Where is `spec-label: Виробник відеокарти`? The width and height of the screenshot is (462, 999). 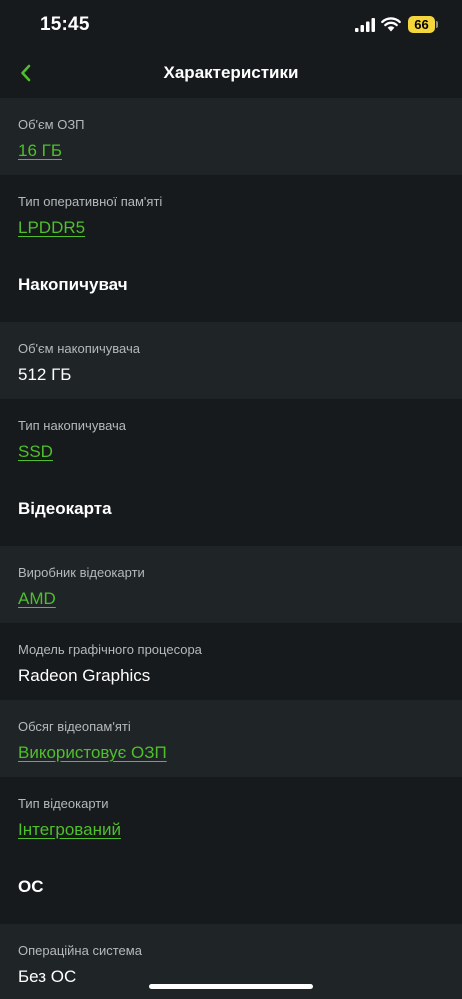 spec-label: Виробник відеокарти is located at coordinates (81, 572).